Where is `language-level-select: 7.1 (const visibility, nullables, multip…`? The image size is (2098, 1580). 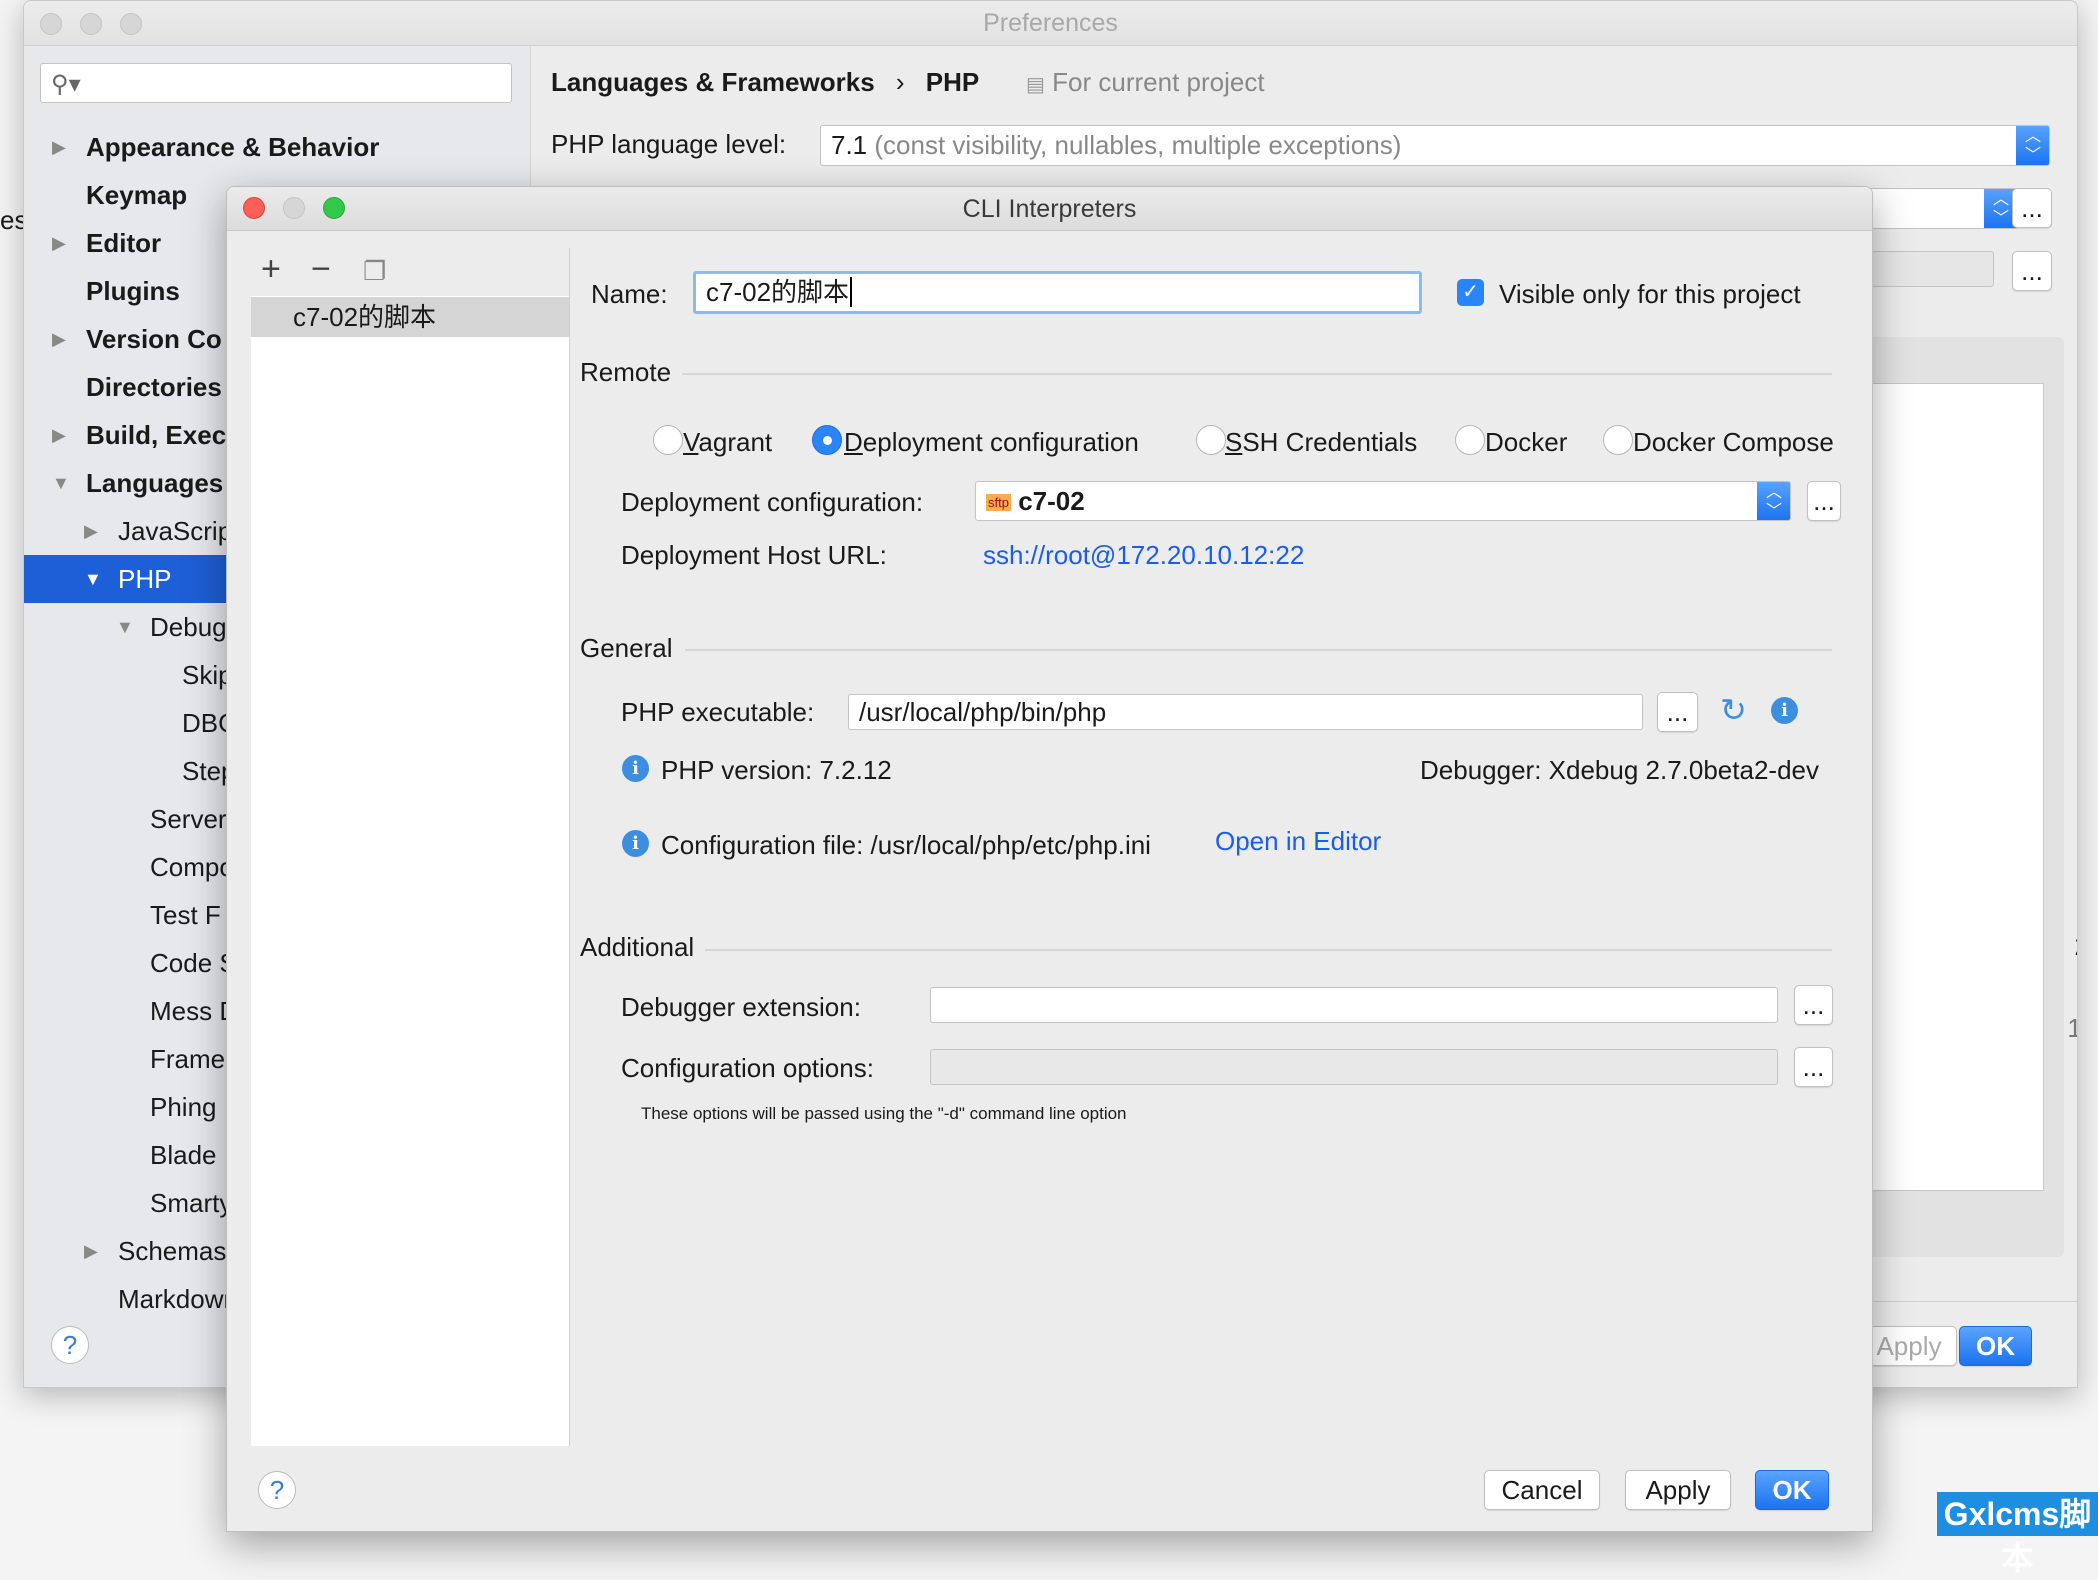
language-level-select: 7.1 (const visibility, nullables, multip… is located at coordinates (1435, 145).